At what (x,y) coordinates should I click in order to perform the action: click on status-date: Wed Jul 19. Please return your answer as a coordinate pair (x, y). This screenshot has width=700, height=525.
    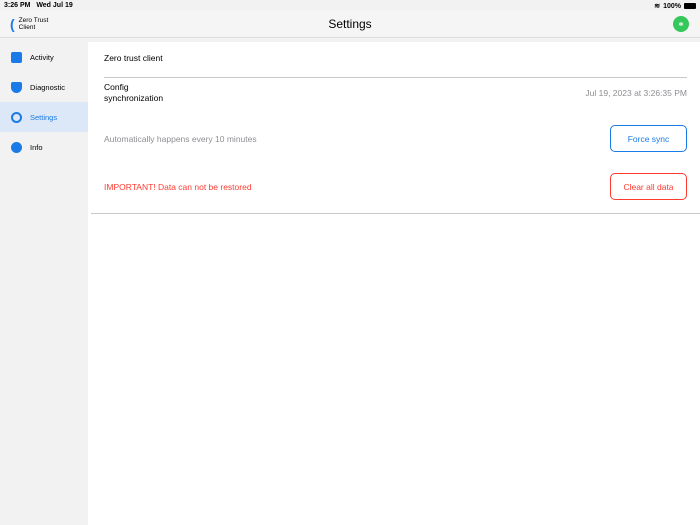
    Looking at the image, I should click on (54, 5).